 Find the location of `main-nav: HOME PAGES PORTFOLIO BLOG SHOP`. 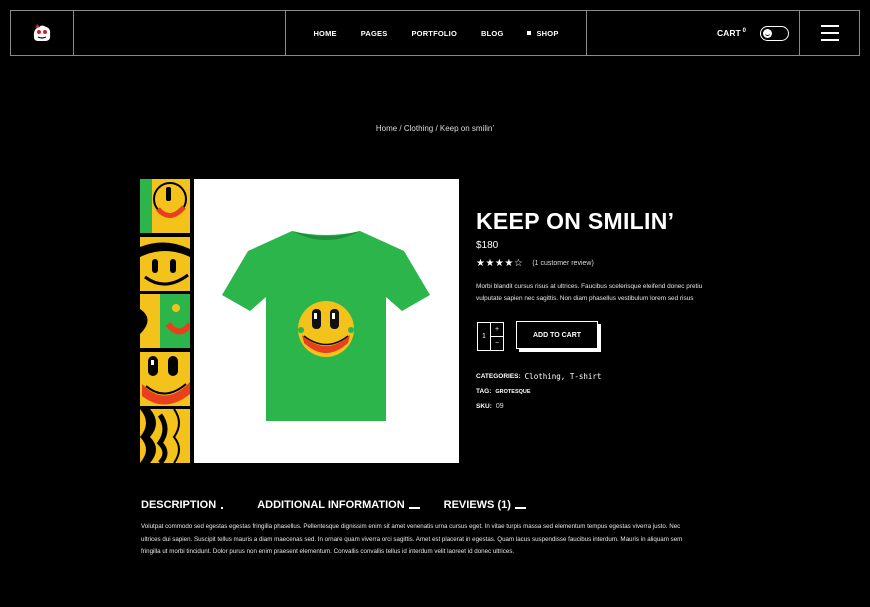

main-nav: HOME PAGES PORTFOLIO BLOG SHOP is located at coordinates (436, 33).